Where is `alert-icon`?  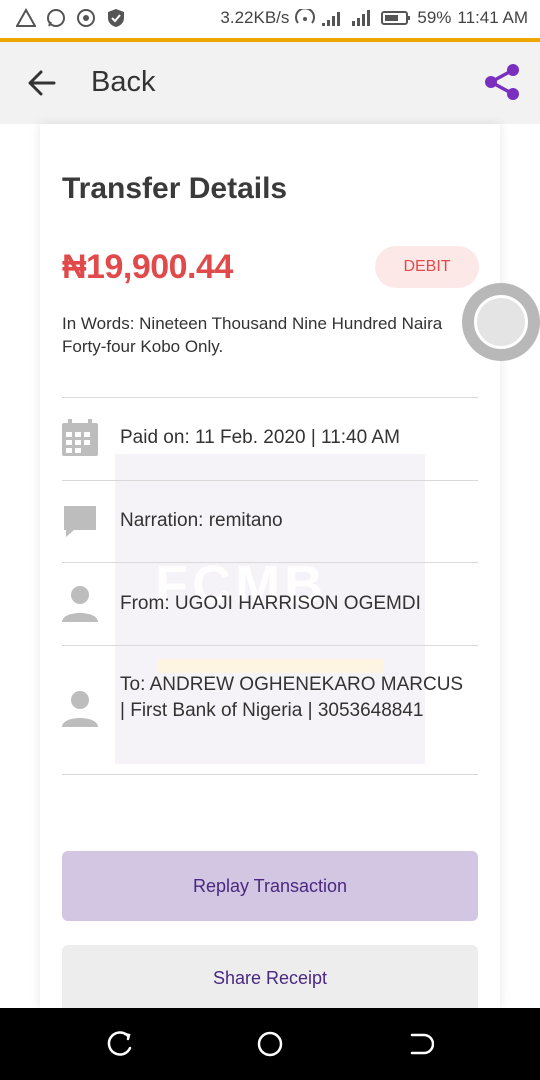
alert-icon is located at coordinates (26, 17).